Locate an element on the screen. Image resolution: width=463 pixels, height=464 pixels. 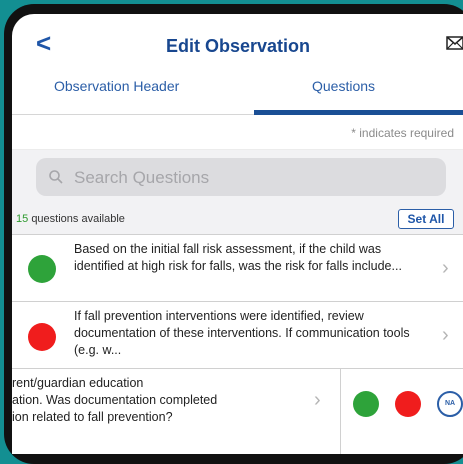
tab-bar: Observation Header Questions is located at coordinates (237, 95).